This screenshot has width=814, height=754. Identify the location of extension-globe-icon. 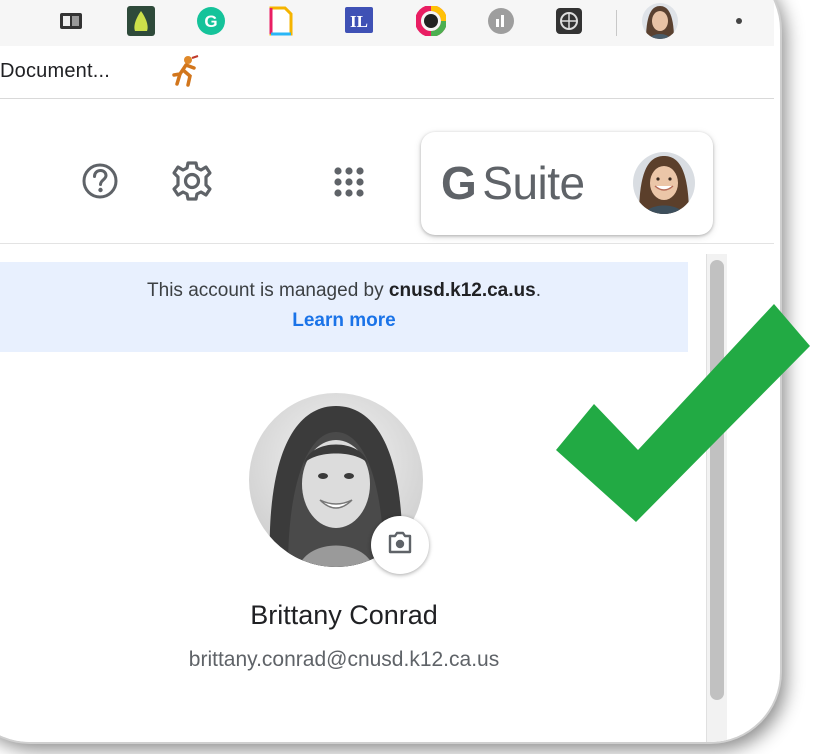
(569, 21).